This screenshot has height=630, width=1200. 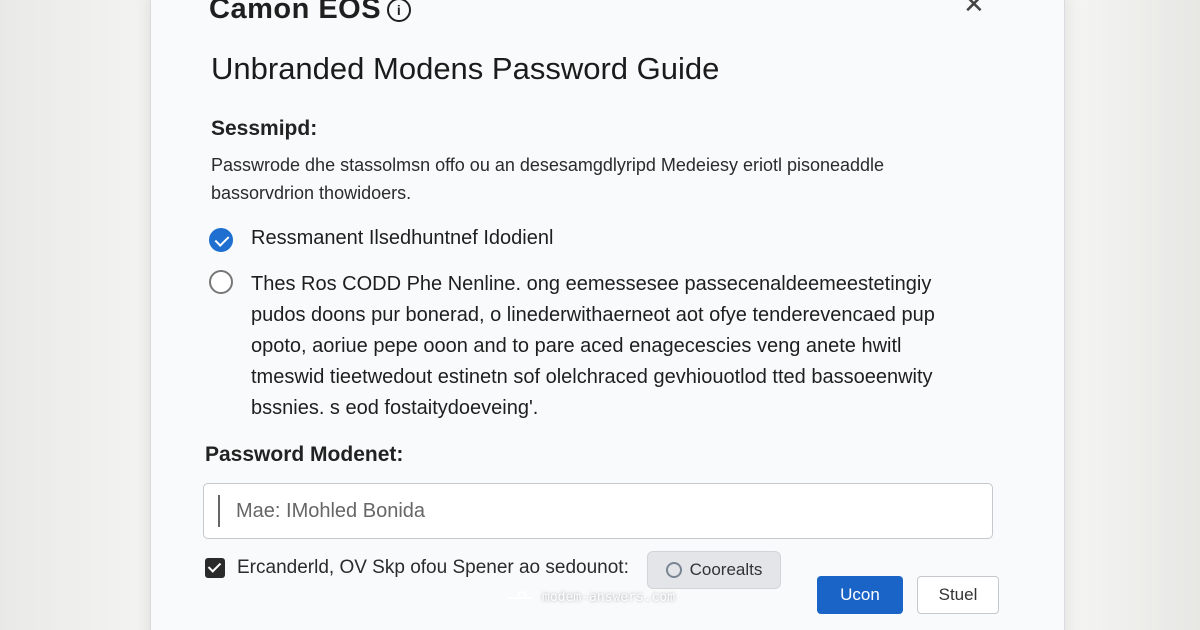 I want to click on gear-icon, so click(x=673, y=570).